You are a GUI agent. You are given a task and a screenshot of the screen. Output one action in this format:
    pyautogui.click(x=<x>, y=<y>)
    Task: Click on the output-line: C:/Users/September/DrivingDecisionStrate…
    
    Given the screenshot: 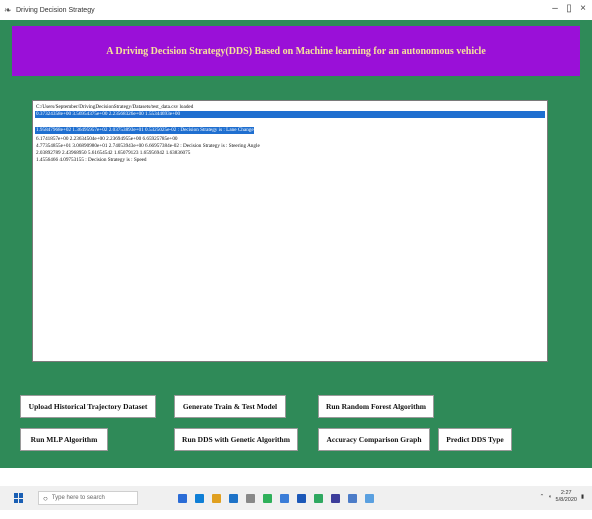 What is the action you would take?
    pyautogui.click(x=115, y=107)
    